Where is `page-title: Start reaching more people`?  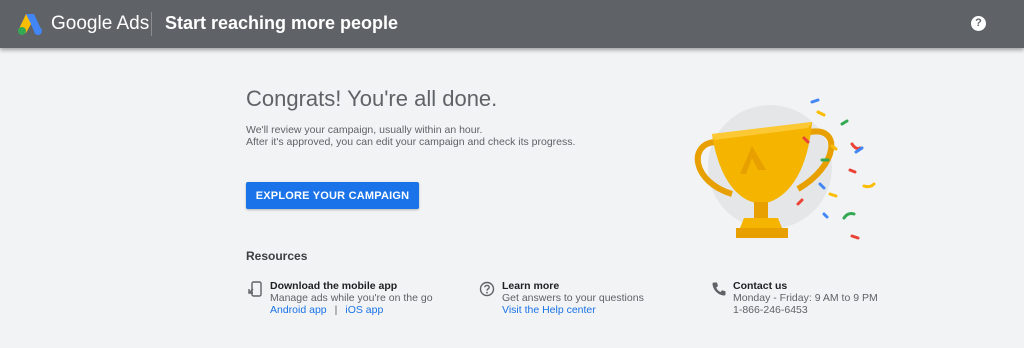
page-title: Start reaching more people is located at coordinates (282, 23).